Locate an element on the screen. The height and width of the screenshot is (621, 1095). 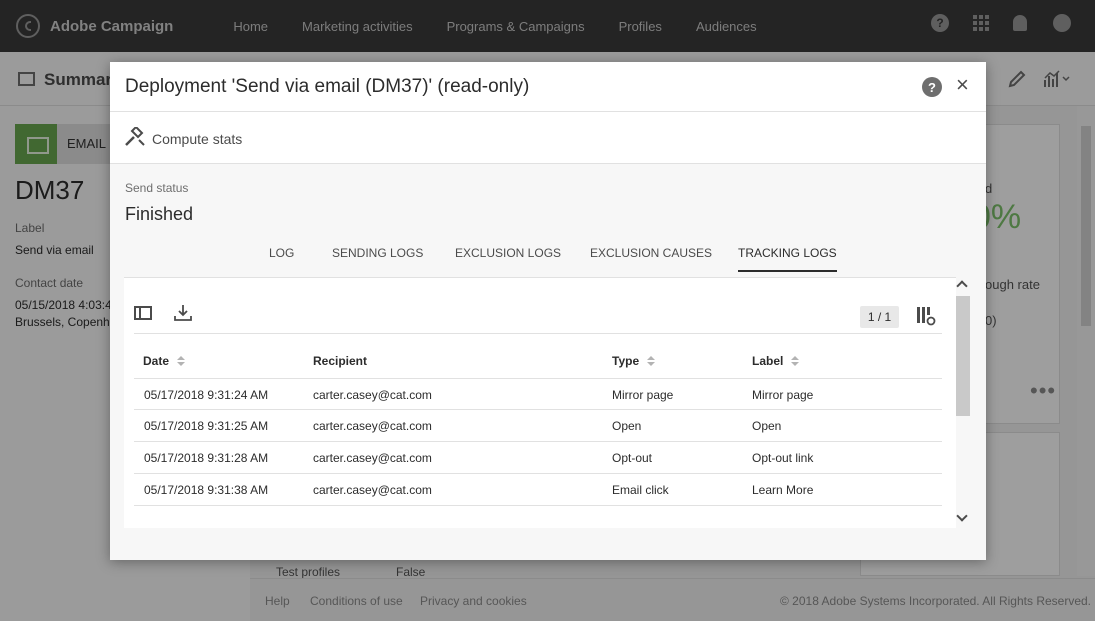
dialog-toolbar: Compute stats is located at coordinates (548, 138).